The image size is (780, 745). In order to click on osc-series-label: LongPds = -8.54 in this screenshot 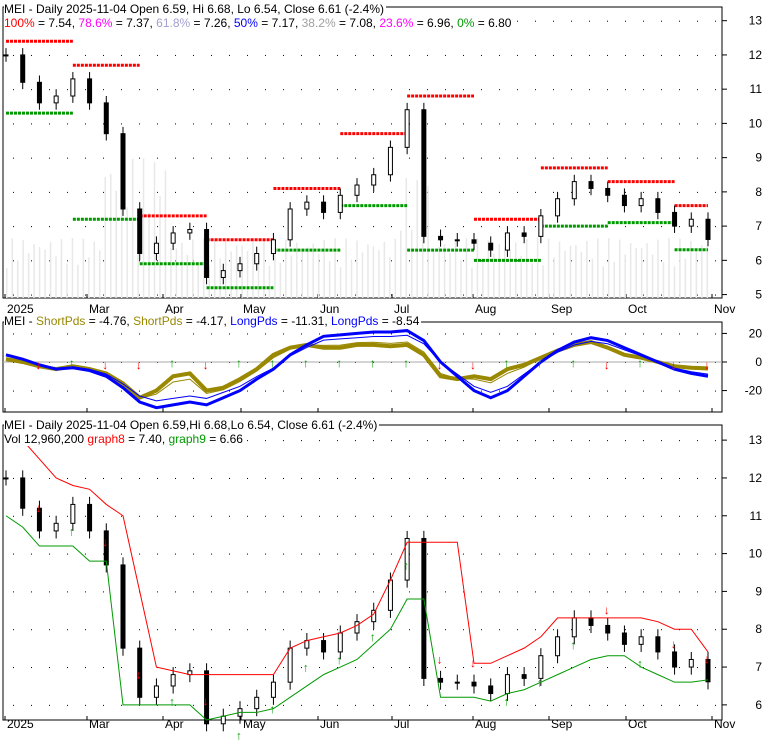, I will do `click(375, 321)`.